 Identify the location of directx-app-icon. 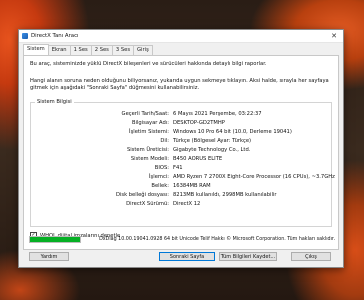
(25, 36).